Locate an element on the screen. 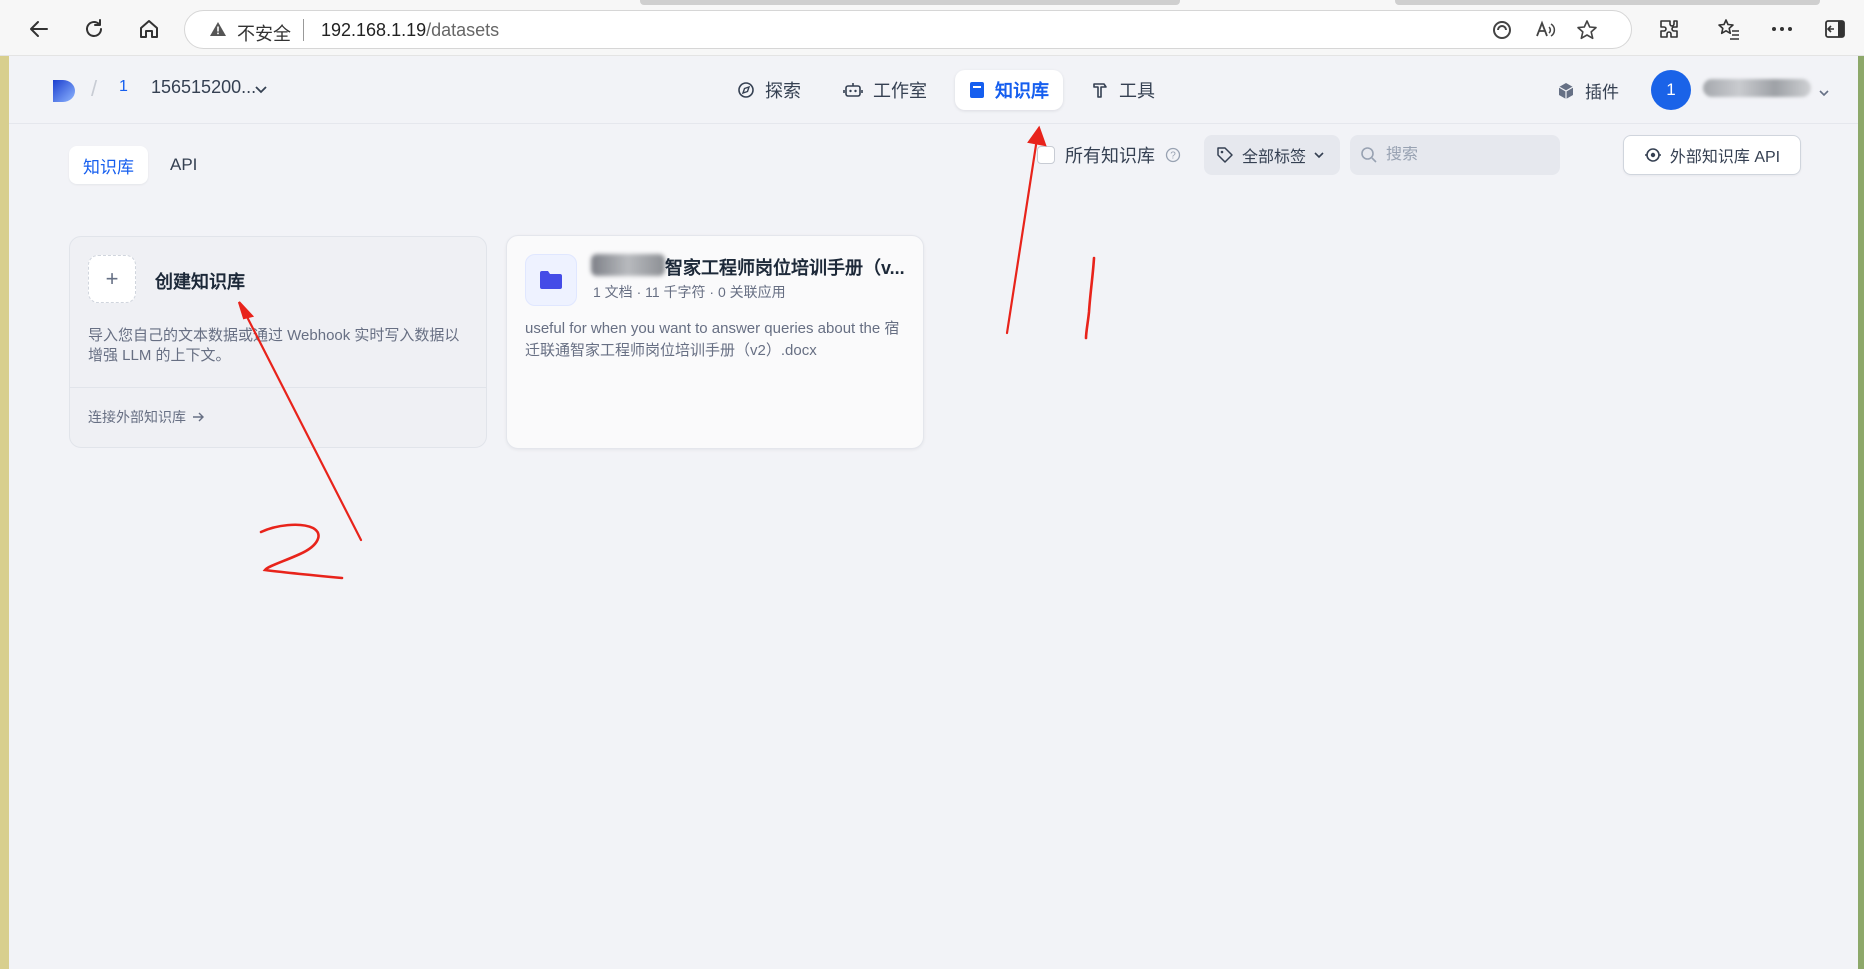 The width and height of the screenshot is (1864, 969). search-box is located at coordinates (1455, 155).